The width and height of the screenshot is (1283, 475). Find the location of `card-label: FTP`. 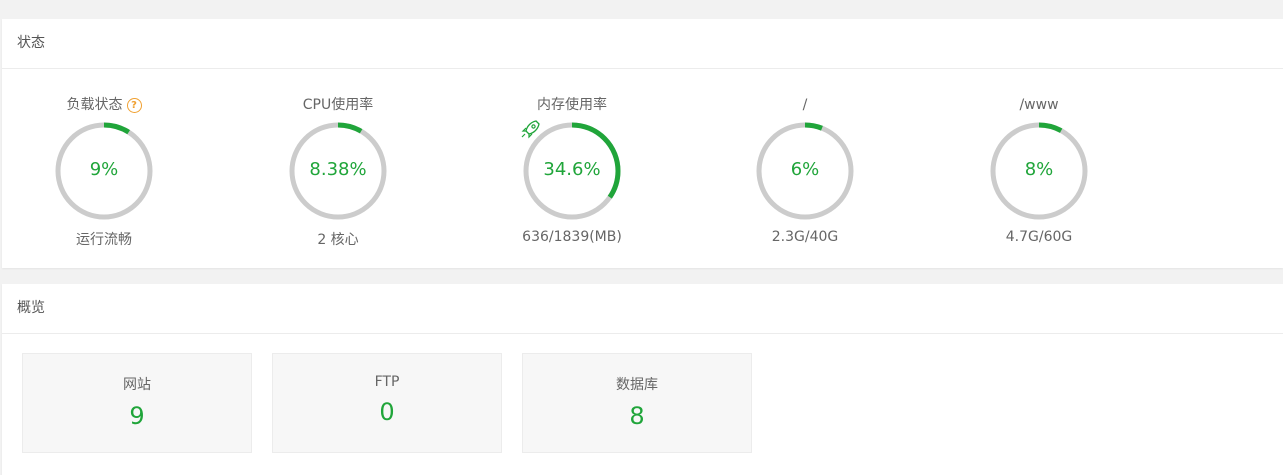

card-label: FTP is located at coordinates (387, 382).